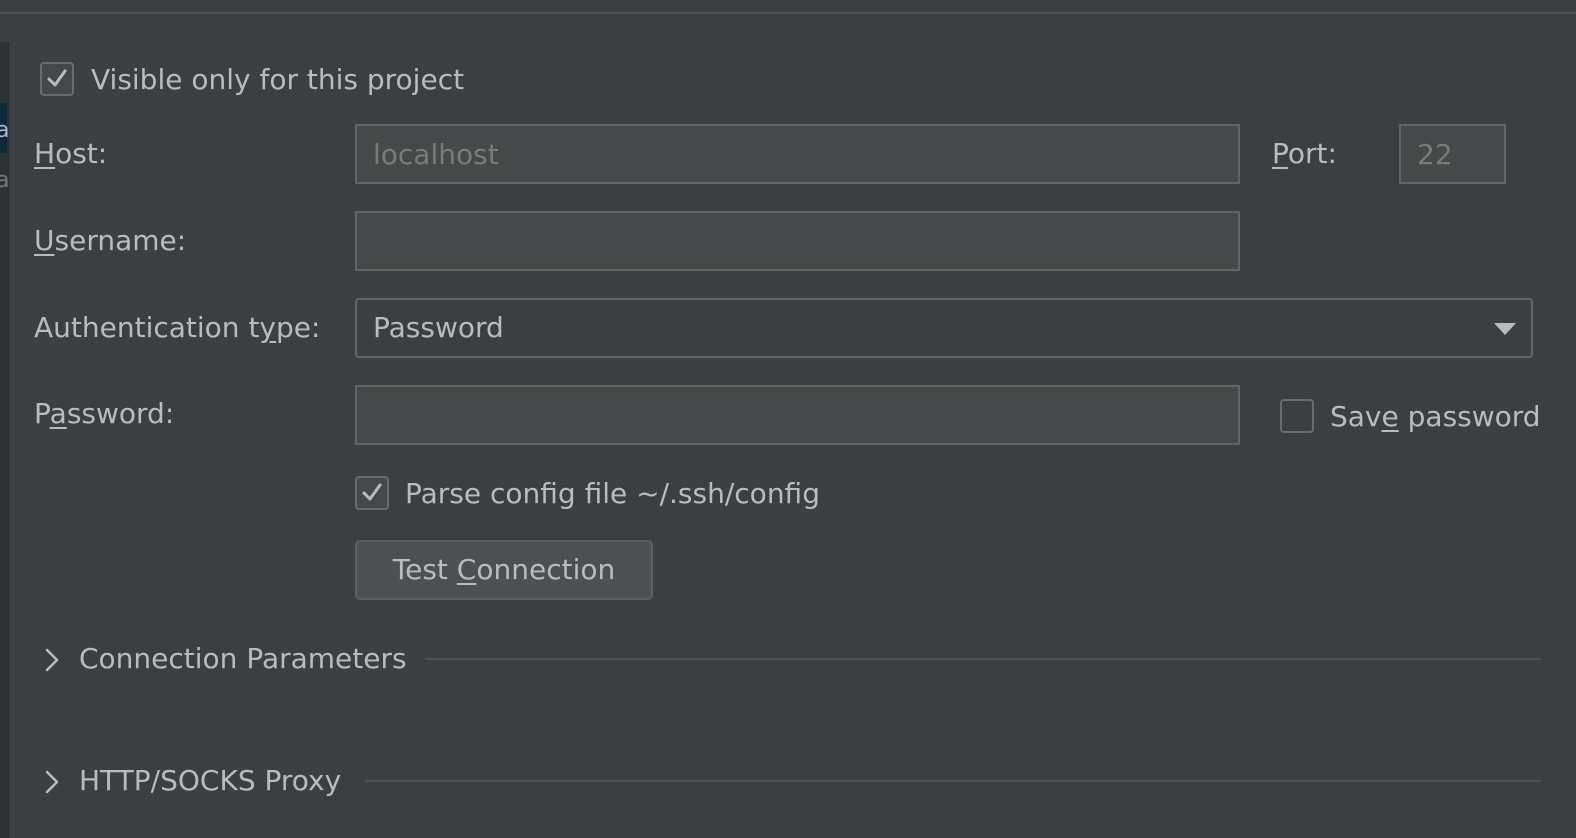  What do you see at coordinates (1356, 416) in the screenshot?
I see `save-password-label-pre: Sav` at bounding box center [1356, 416].